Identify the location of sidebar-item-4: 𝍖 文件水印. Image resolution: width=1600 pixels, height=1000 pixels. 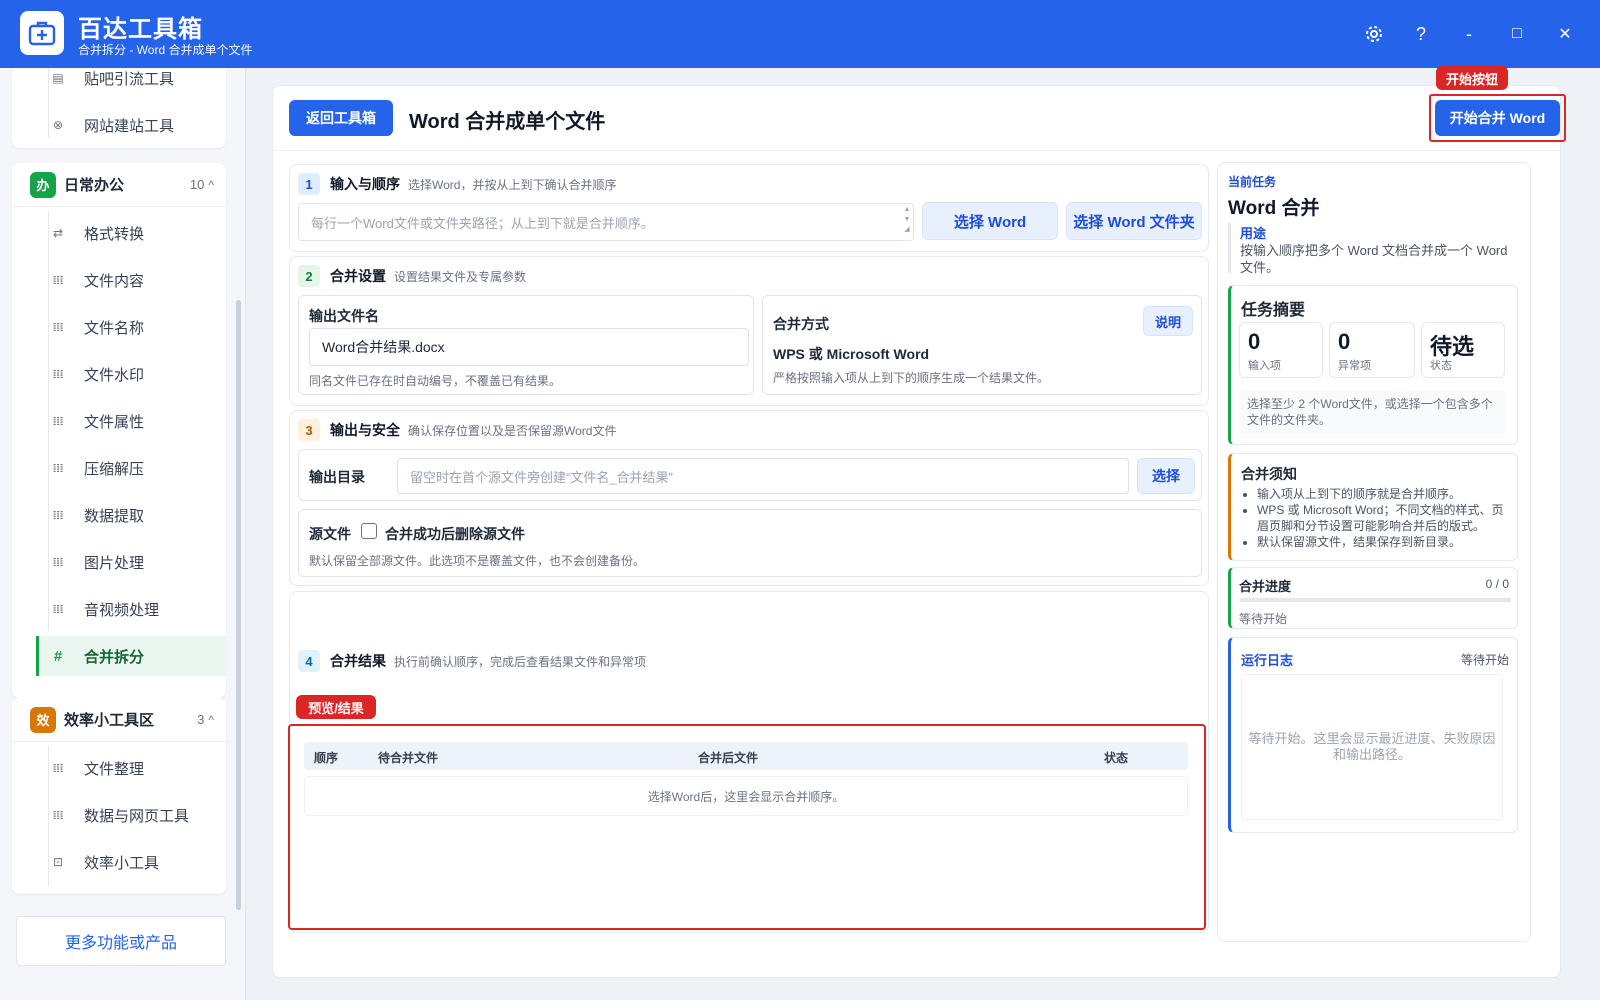
(131, 374).